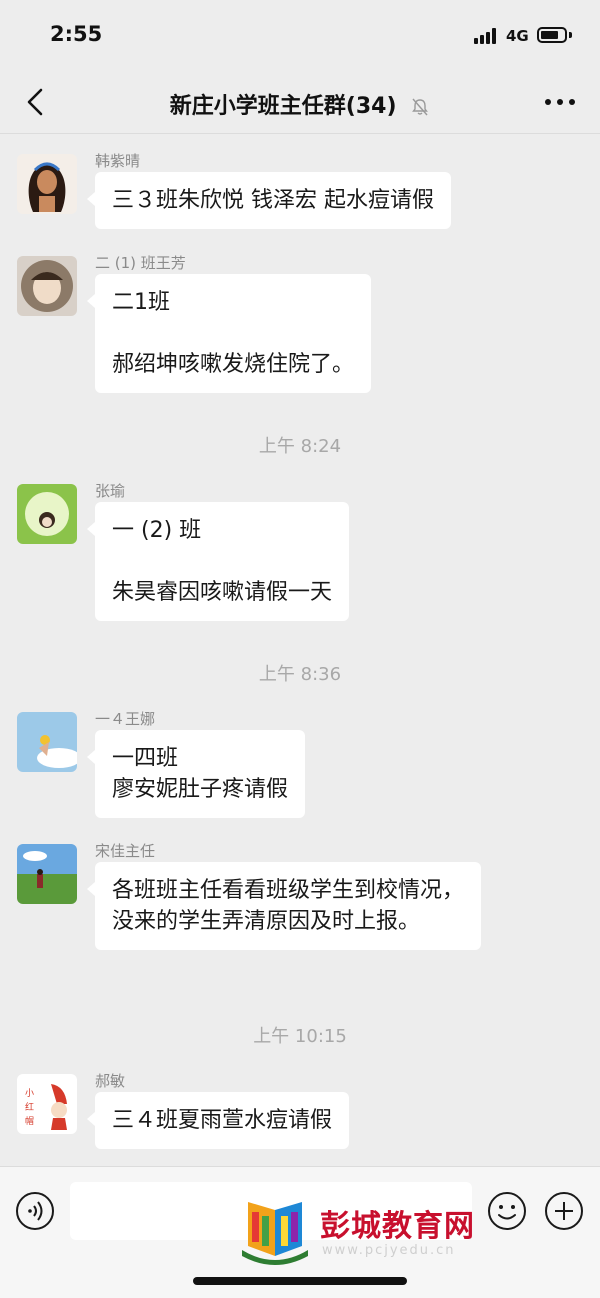 This screenshot has width=600, height=1298. I want to click on sender-name: 张瑜, so click(110, 491).